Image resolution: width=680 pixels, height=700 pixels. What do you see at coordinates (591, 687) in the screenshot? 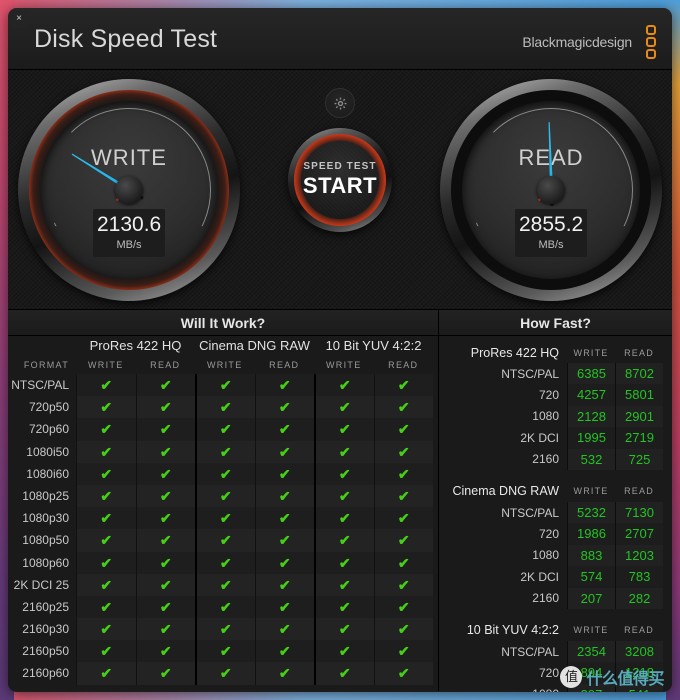
I see `write-speed-value: 397` at bounding box center [591, 687].